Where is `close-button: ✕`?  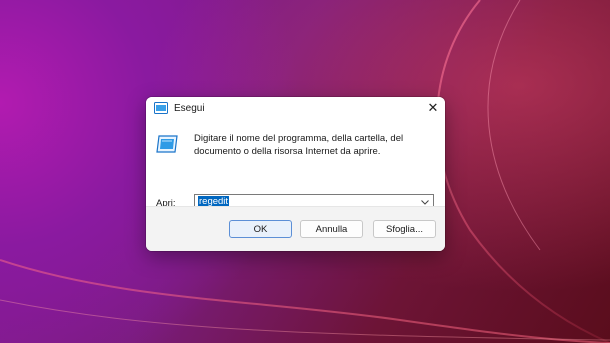
close-button: ✕ is located at coordinates (433, 108).